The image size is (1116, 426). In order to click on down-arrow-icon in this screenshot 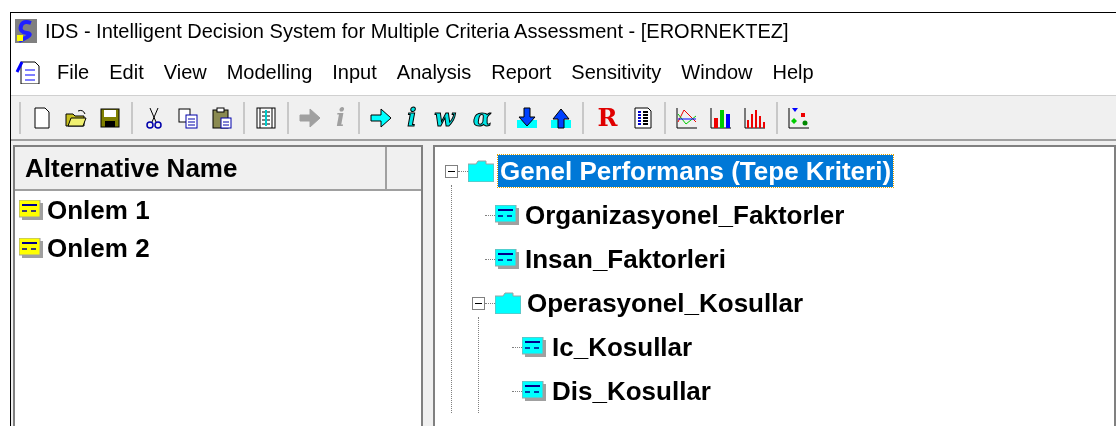, I will do `click(527, 117)`.